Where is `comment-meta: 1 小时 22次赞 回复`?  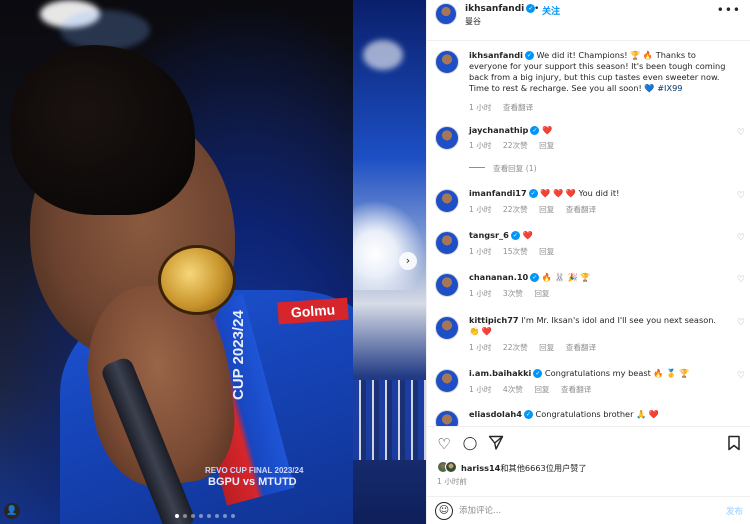
comment-meta: 1 小时 22次赞 回复 is located at coordinates (516, 145).